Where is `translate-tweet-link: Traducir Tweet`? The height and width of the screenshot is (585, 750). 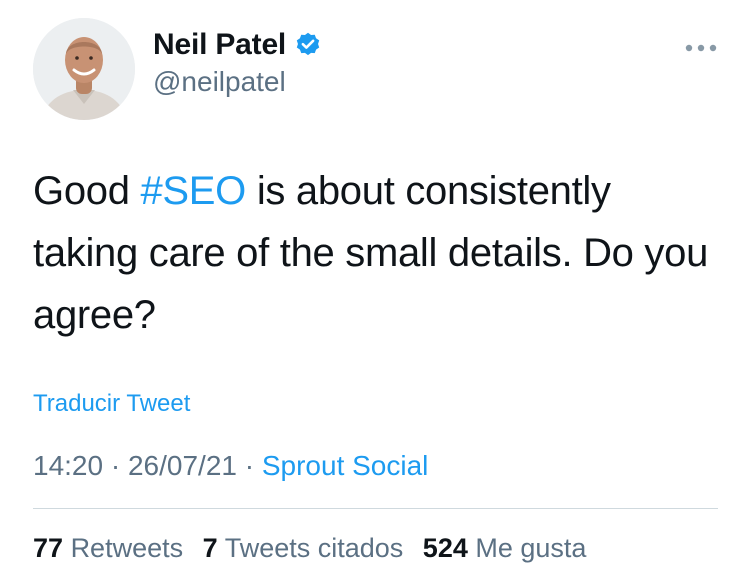
translate-tweet-link: Traducir Tweet is located at coordinates (111, 404).